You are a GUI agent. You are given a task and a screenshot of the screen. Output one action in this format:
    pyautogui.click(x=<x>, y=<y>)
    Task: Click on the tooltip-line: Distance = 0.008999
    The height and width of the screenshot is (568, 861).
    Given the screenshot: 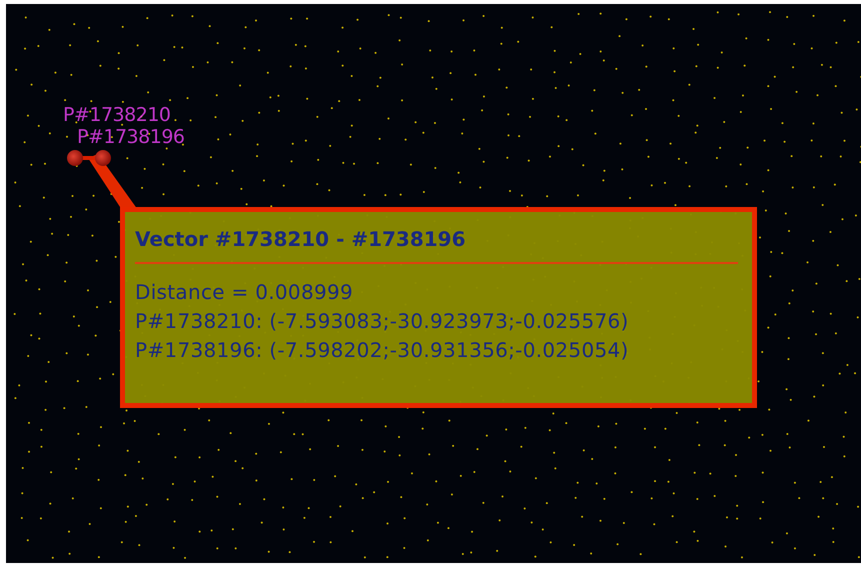 What is the action you would take?
    pyautogui.click(x=244, y=292)
    